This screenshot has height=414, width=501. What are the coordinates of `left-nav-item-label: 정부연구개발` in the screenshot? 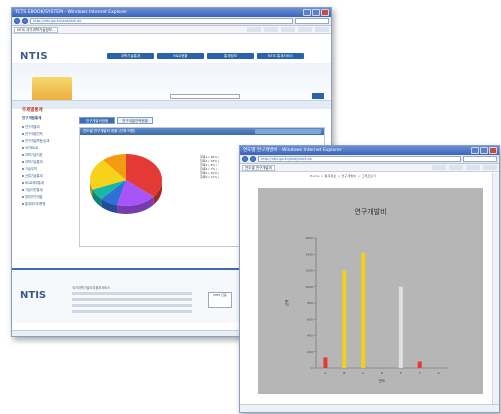 It's located at (34, 197).